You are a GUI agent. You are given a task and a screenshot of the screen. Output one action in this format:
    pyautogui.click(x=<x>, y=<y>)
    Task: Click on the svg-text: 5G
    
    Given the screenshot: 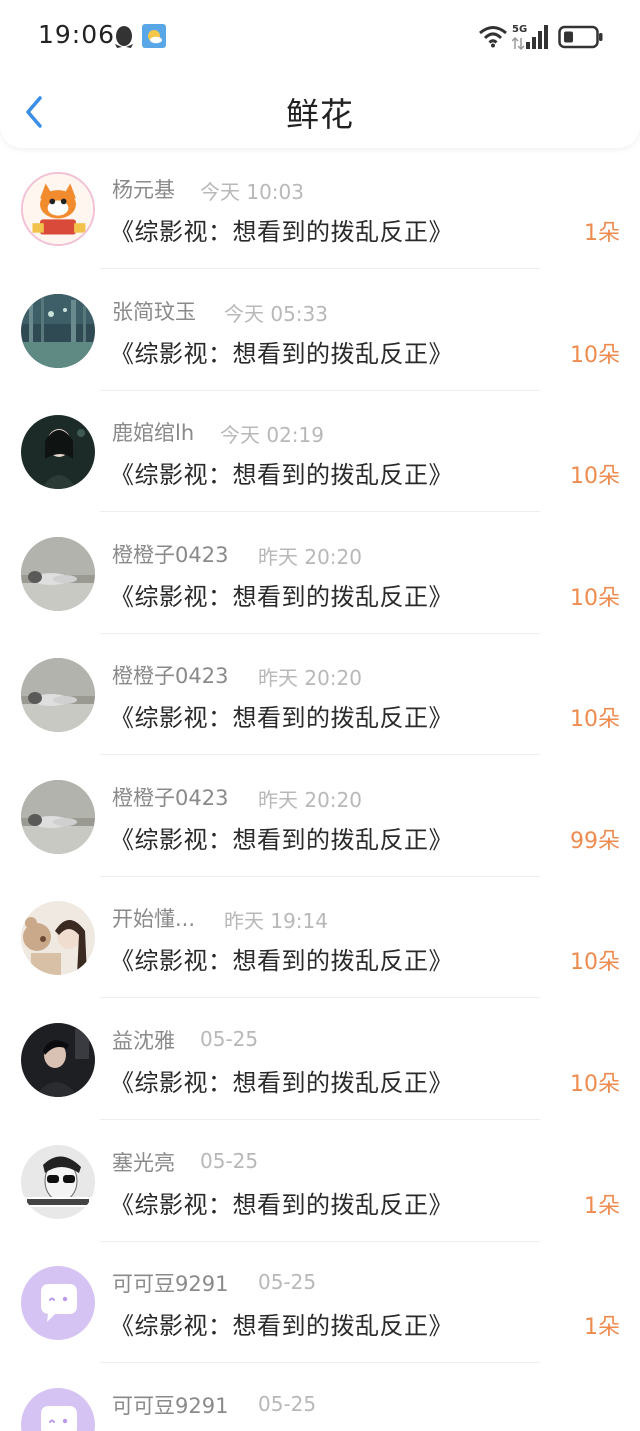 What is the action you would take?
    pyautogui.click(x=519, y=29)
    